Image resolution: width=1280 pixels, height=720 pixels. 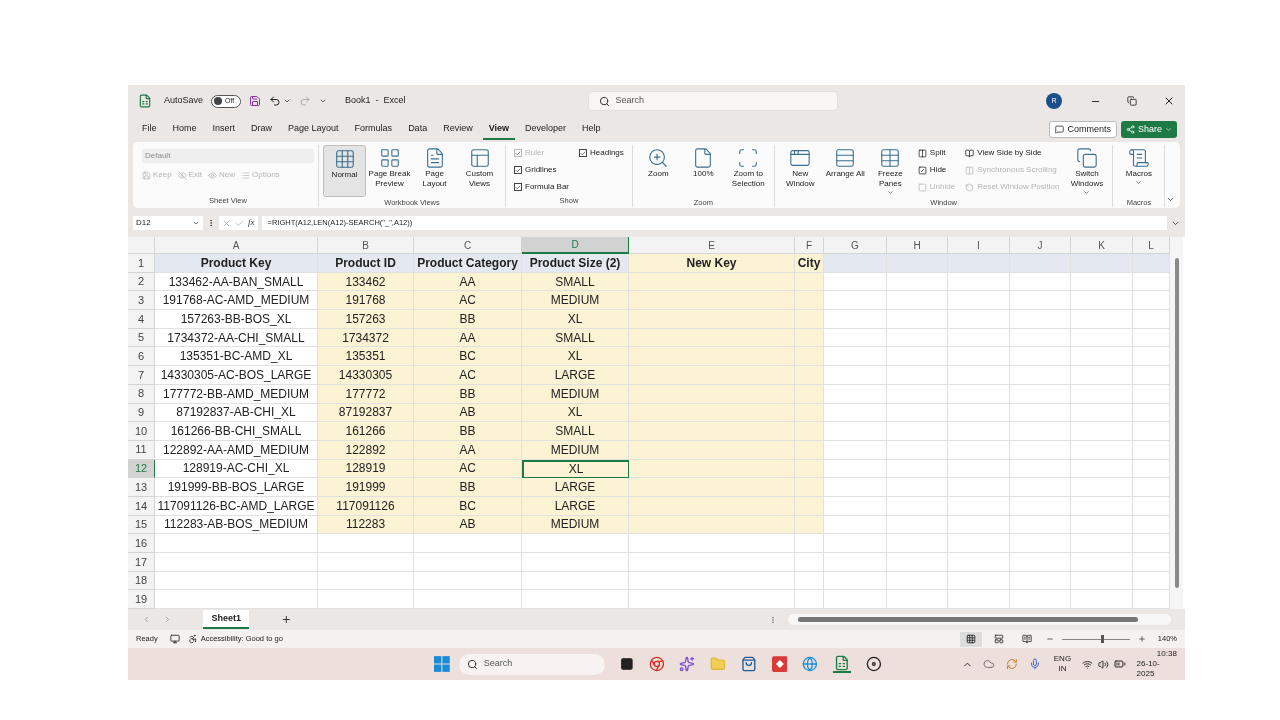 What do you see at coordinates (275, 101) in the screenshot?
I see `undo-icon` at bounding box center [275, 101].